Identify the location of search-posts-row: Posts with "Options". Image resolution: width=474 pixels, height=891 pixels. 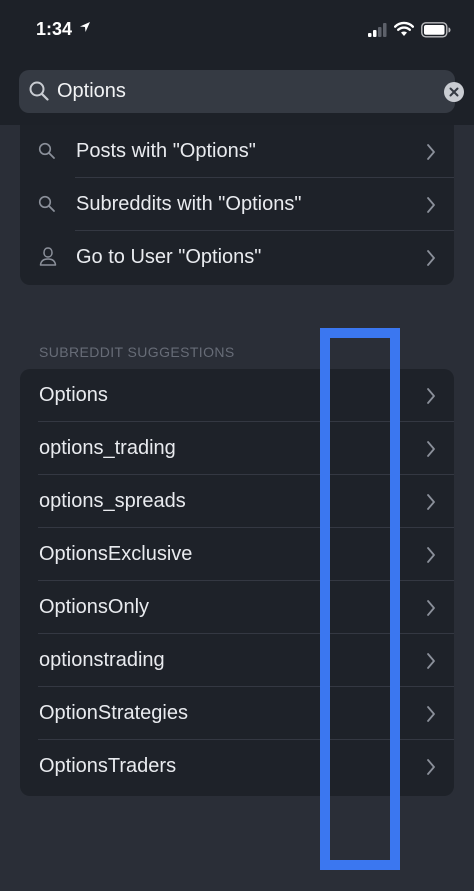
(237, 151).